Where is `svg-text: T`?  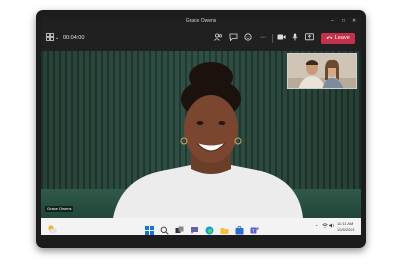
svg-text: T is located at coordinates (253, 230).